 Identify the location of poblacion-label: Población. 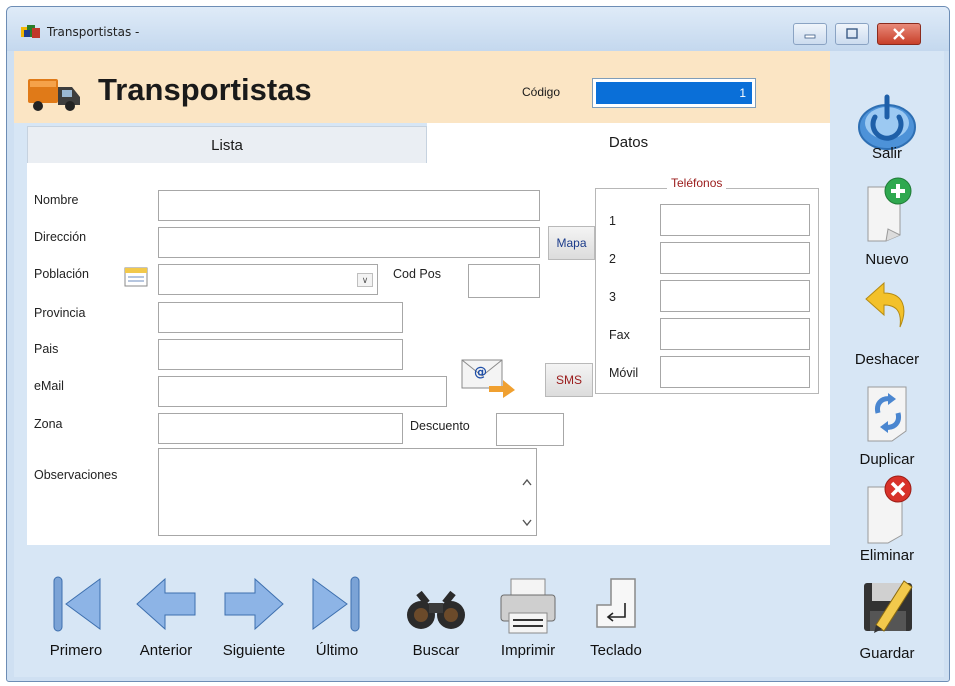
(61, 274).